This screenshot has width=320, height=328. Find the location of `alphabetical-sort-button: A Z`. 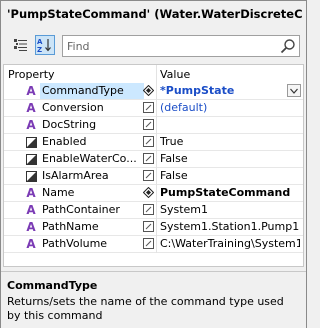

alphabetical-sort-button: A Z is located at coordinates (45, 45).